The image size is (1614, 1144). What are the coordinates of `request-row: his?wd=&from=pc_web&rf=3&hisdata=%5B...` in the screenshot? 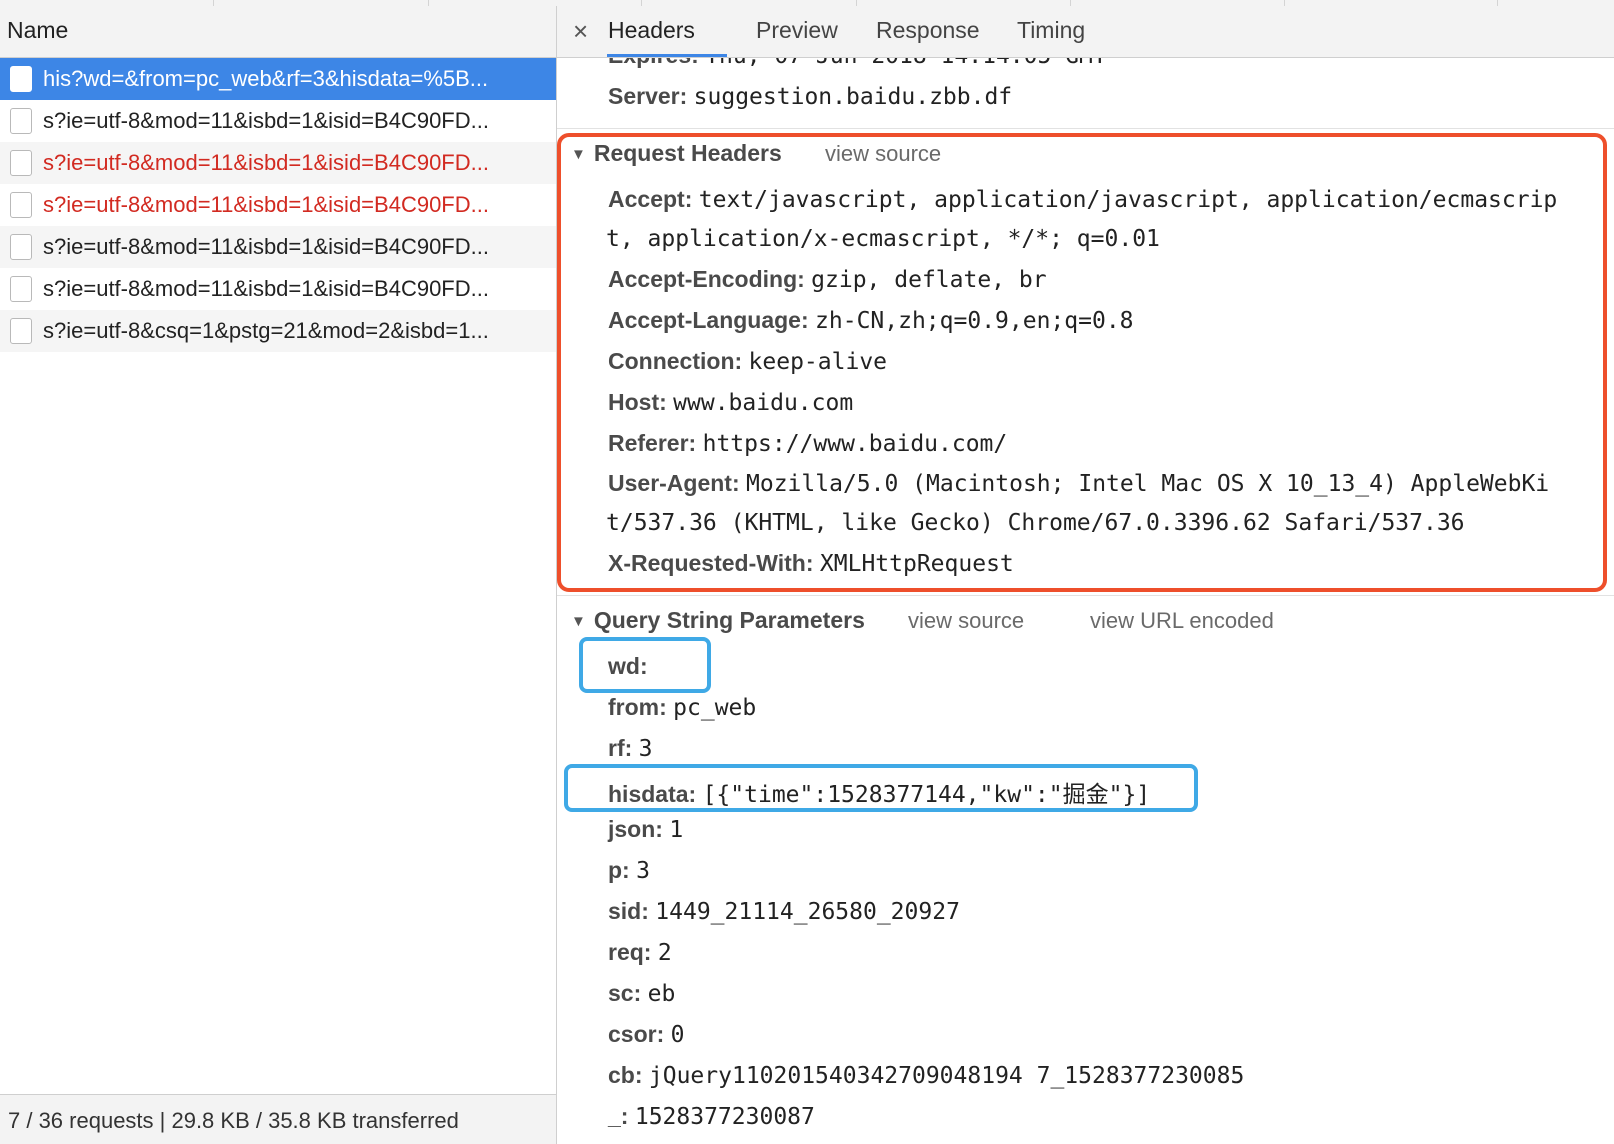 It's located at (278, 79).